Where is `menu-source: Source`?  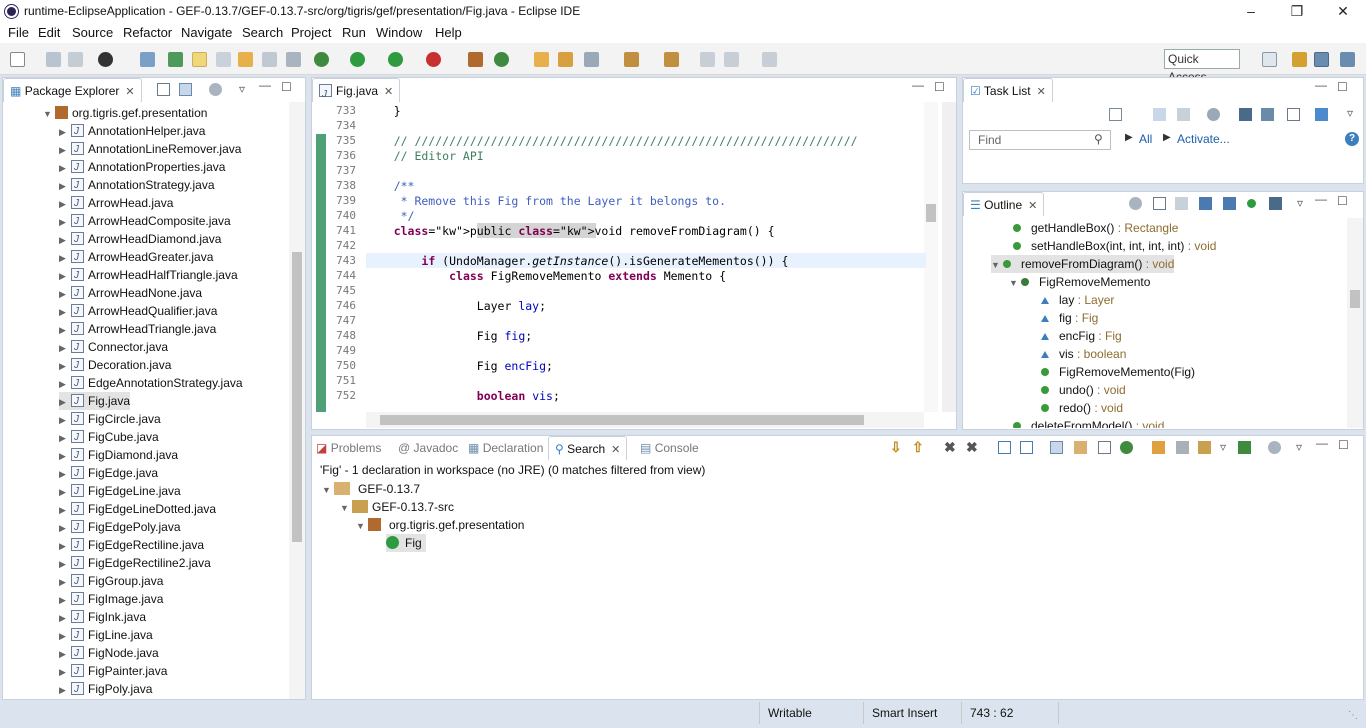 menu-source: Source is located at coordinates (92, 32).